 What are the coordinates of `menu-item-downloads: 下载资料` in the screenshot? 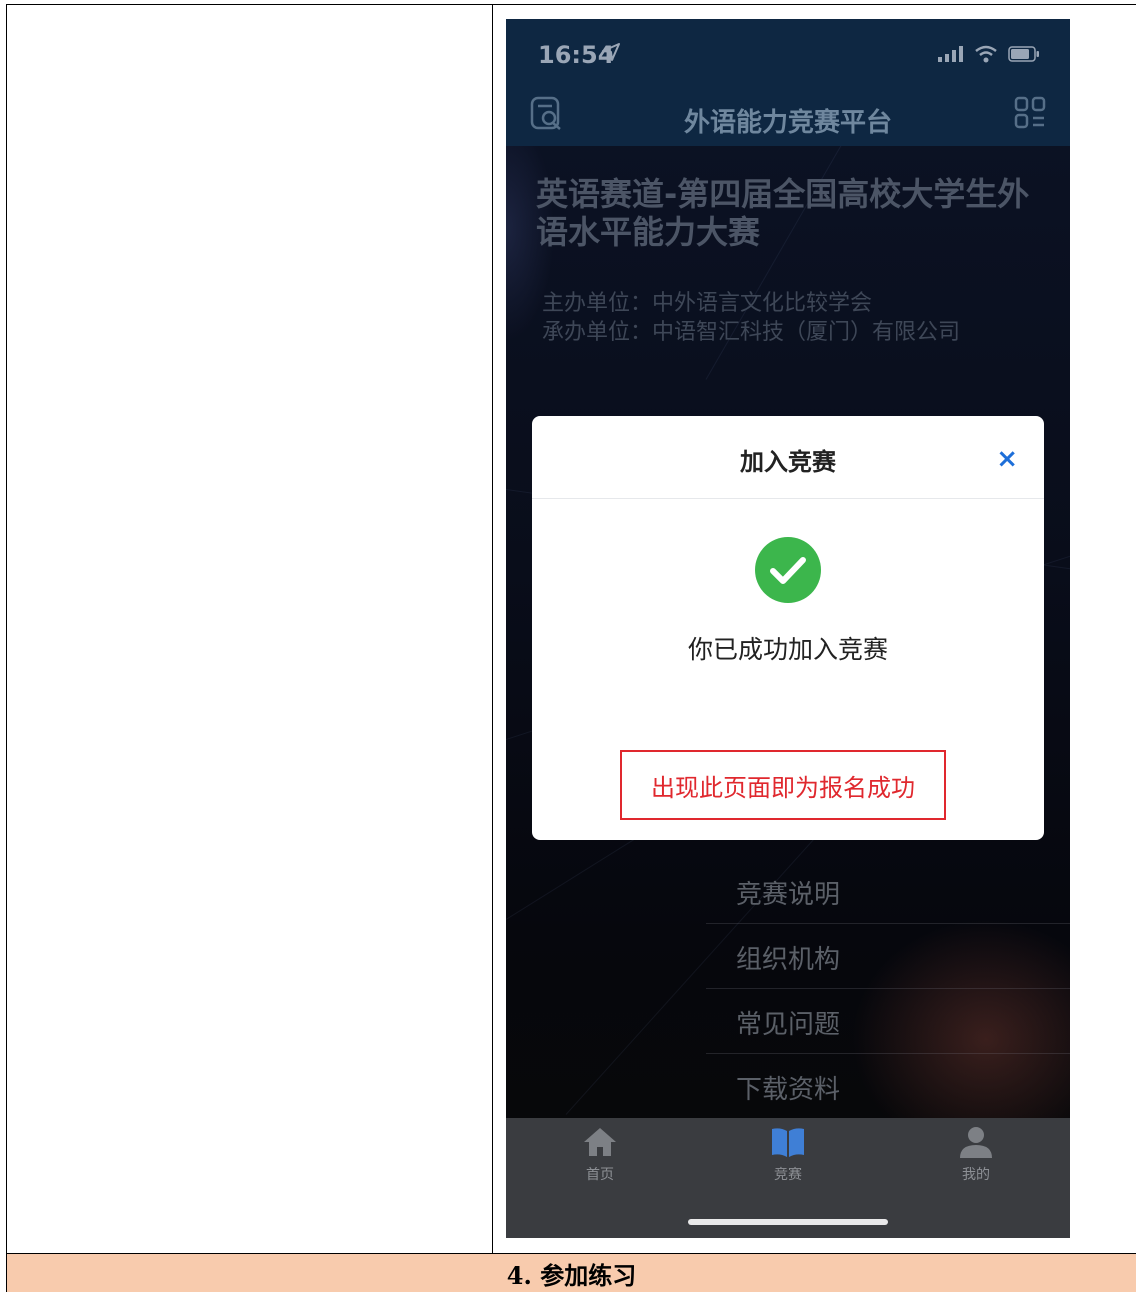 It's located at (788, 1087).